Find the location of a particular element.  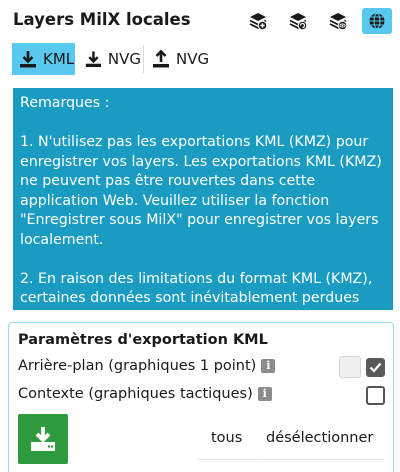

download-button is located at coordinates (43, 439).